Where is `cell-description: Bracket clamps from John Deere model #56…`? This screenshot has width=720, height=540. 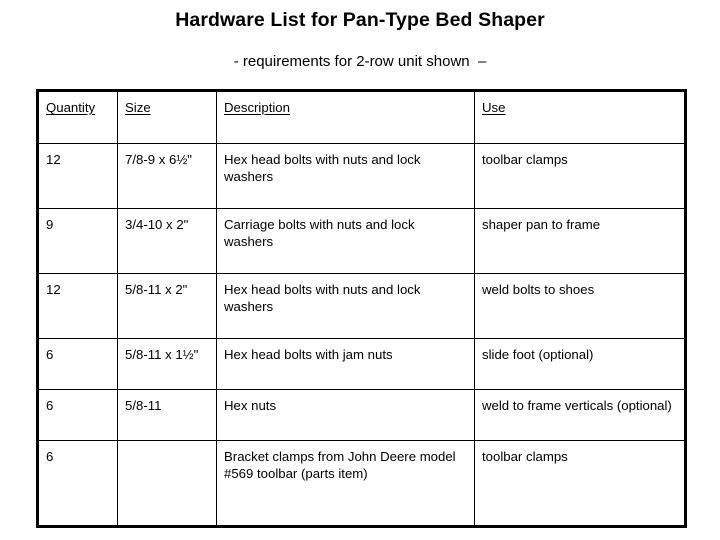
cell-description: Bracket clamps from John Deere model #56… is located at coordinates (345, 483).